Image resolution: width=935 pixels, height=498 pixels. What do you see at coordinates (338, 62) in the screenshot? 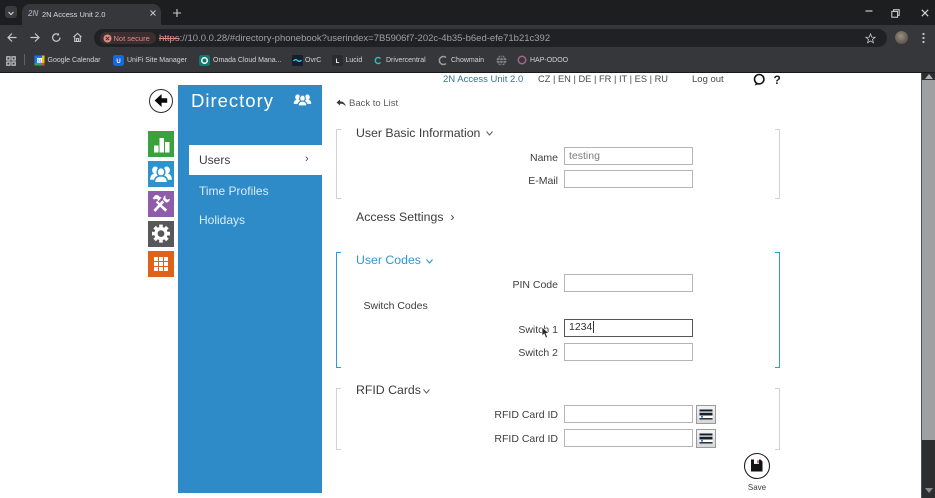
I see `svg-text: L` at bounding box center [338, 62].